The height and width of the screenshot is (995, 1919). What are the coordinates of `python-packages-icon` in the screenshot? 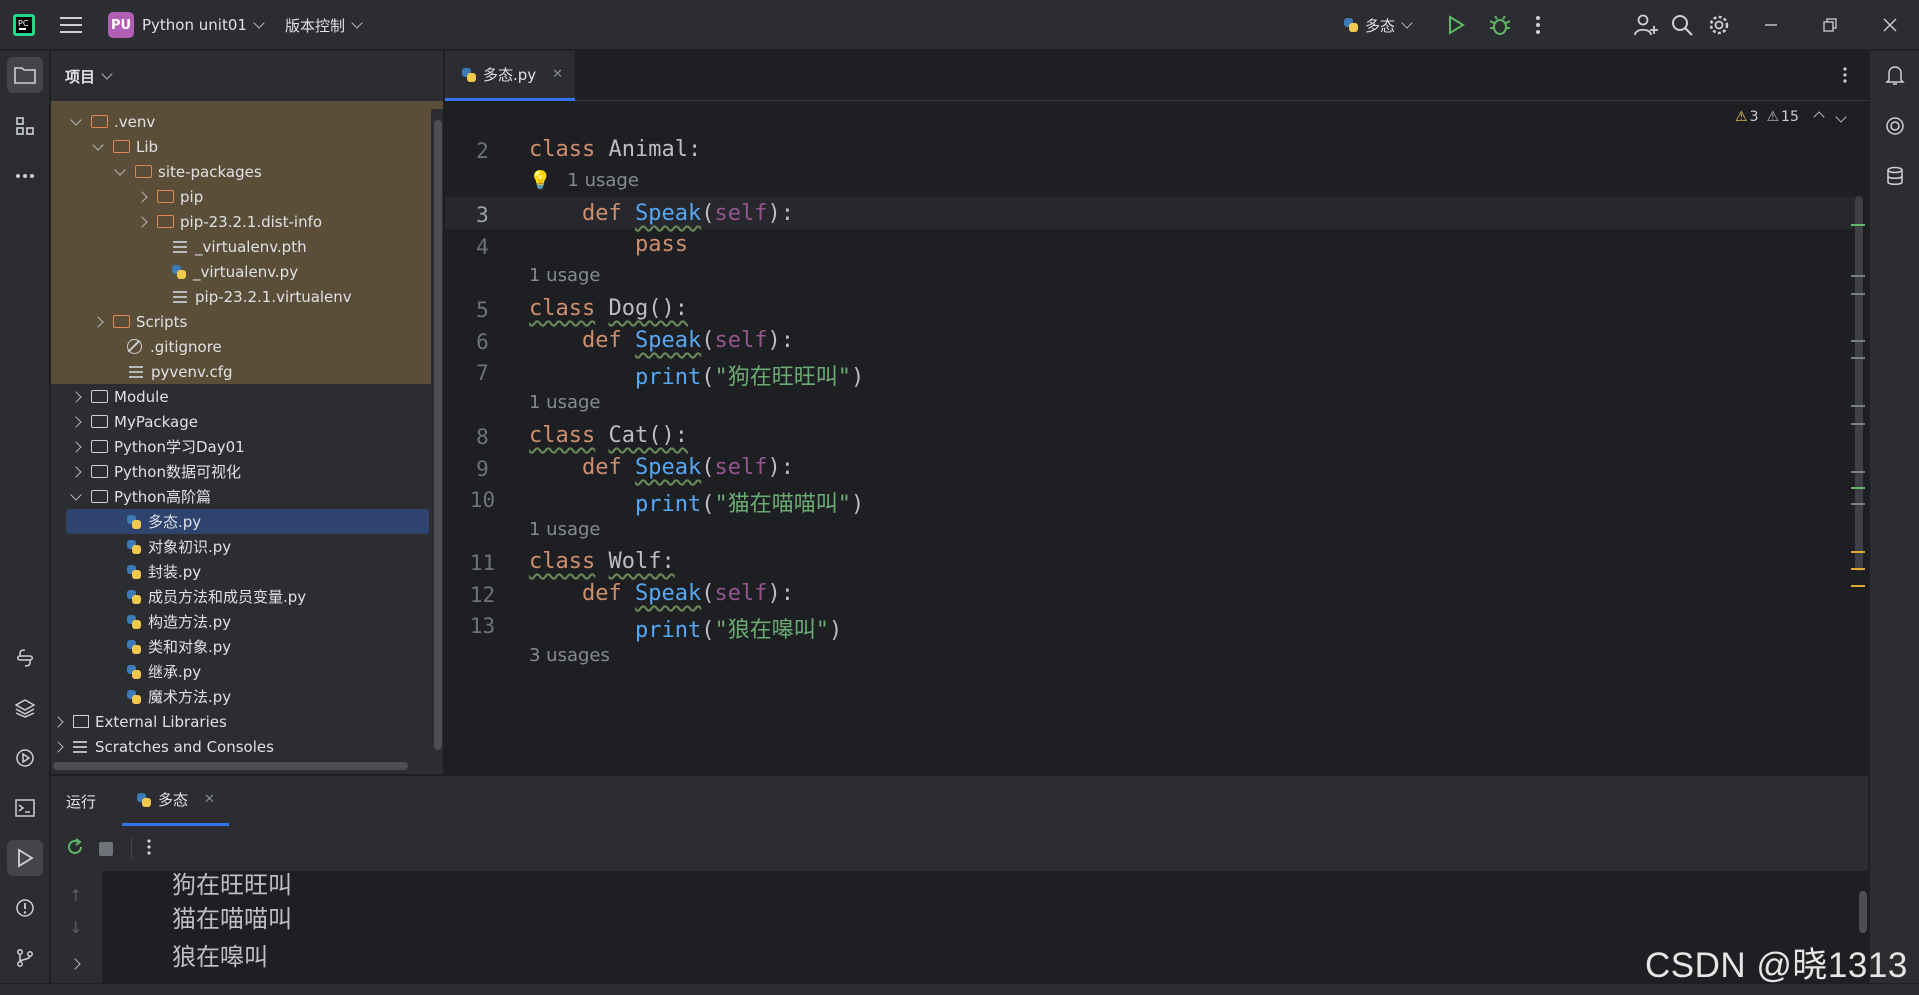 It's located at (25, 658).